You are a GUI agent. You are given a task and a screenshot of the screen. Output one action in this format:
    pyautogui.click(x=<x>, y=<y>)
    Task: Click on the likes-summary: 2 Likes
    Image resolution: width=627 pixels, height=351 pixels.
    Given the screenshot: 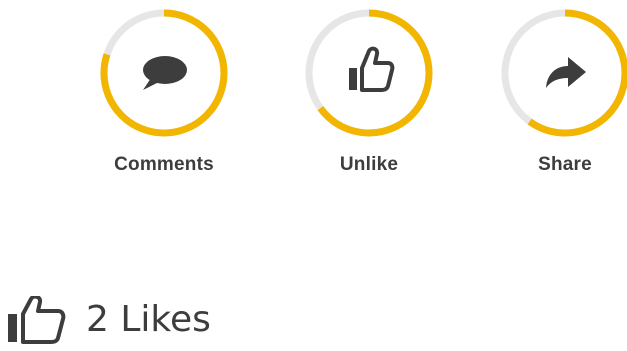 What is the action you would take?
    pyautogui.click(x=108, y=320)
    